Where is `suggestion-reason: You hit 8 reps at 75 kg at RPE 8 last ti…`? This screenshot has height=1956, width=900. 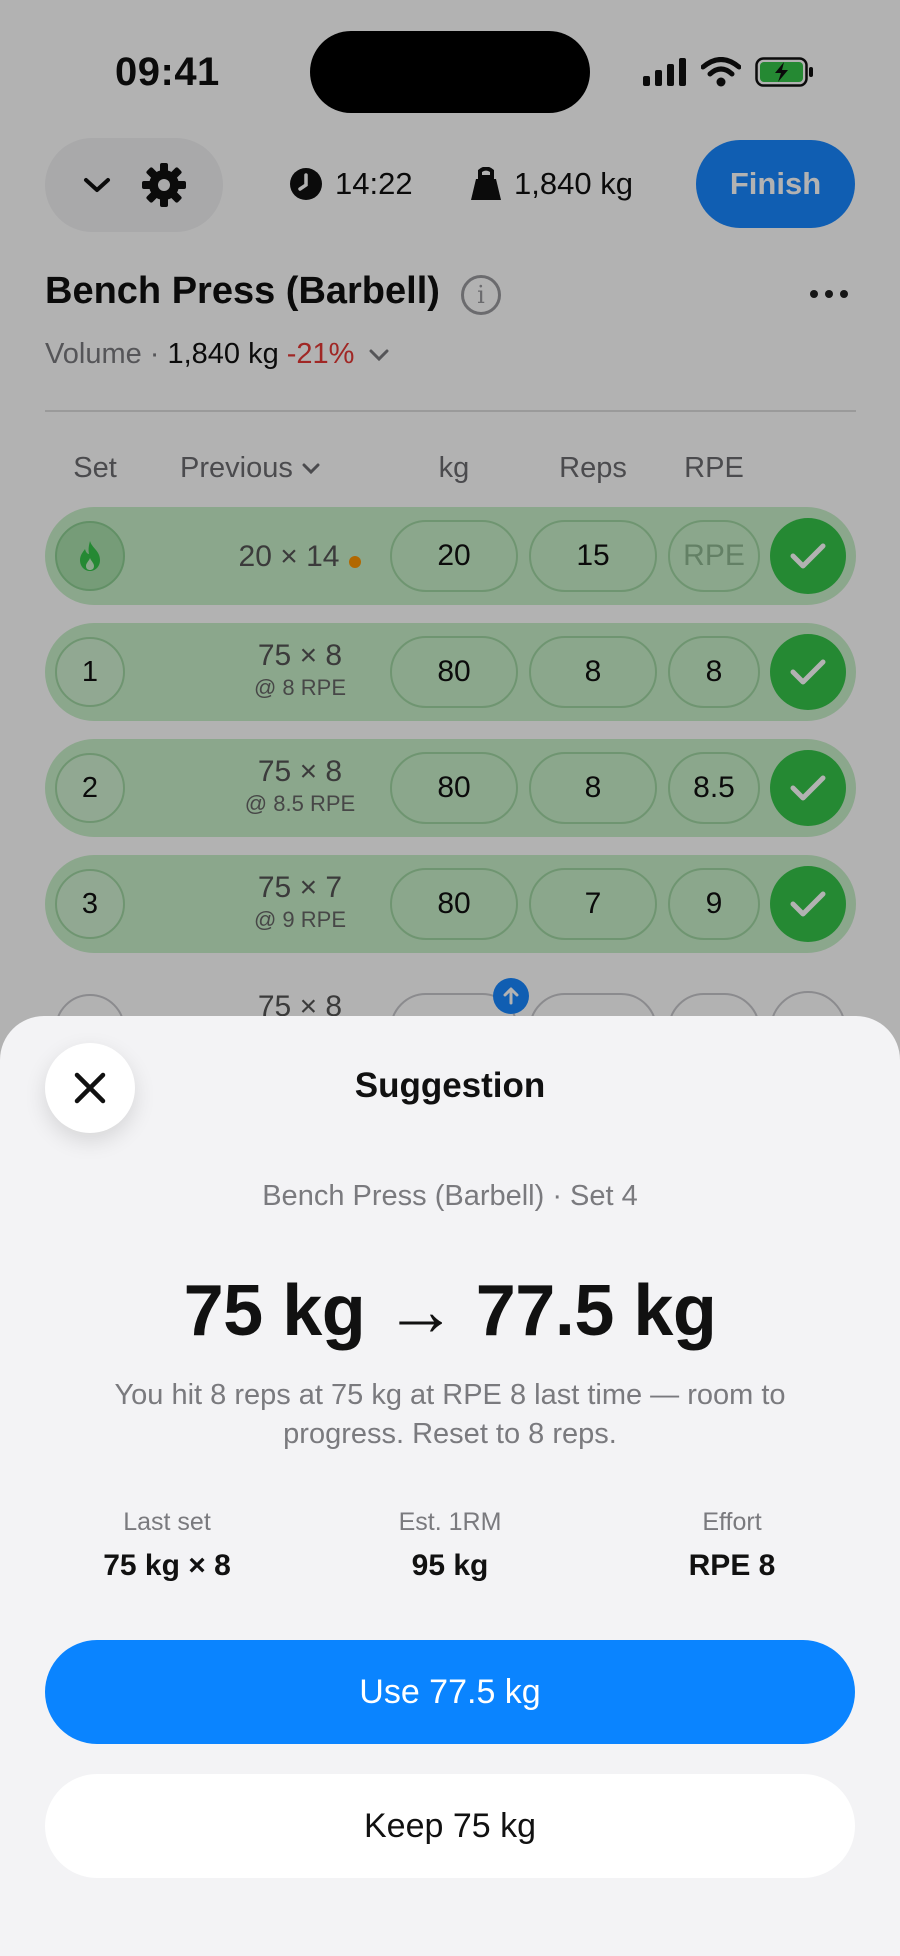 suggestion-reason: You hit 8 reps at 75 kg at RPE 8 last ti… is located at coordinates (450, 1414).